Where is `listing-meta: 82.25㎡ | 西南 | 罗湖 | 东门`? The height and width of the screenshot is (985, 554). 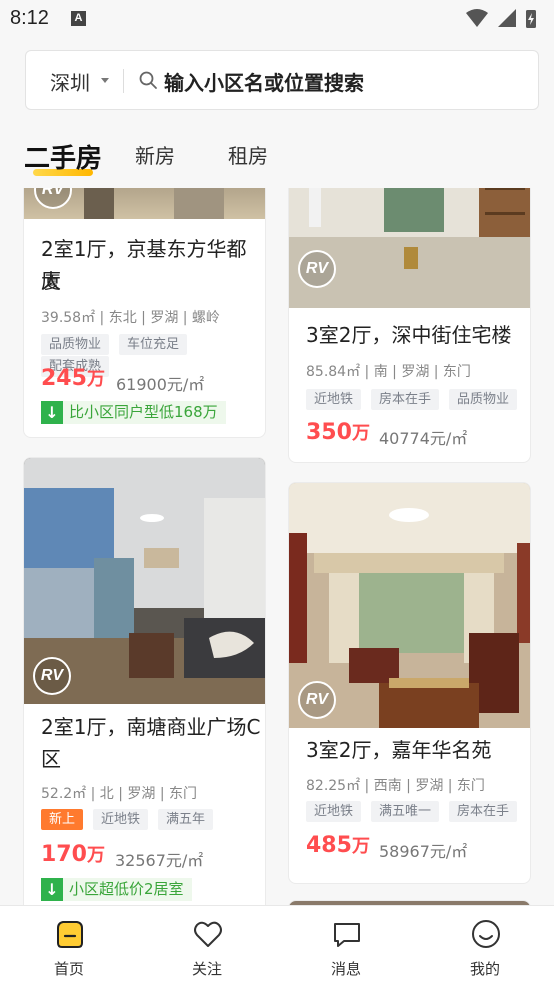 listing-meta: 82.25㎡ | 西南 | 罗湖 | 东门 is located at coordinates (395, 786).